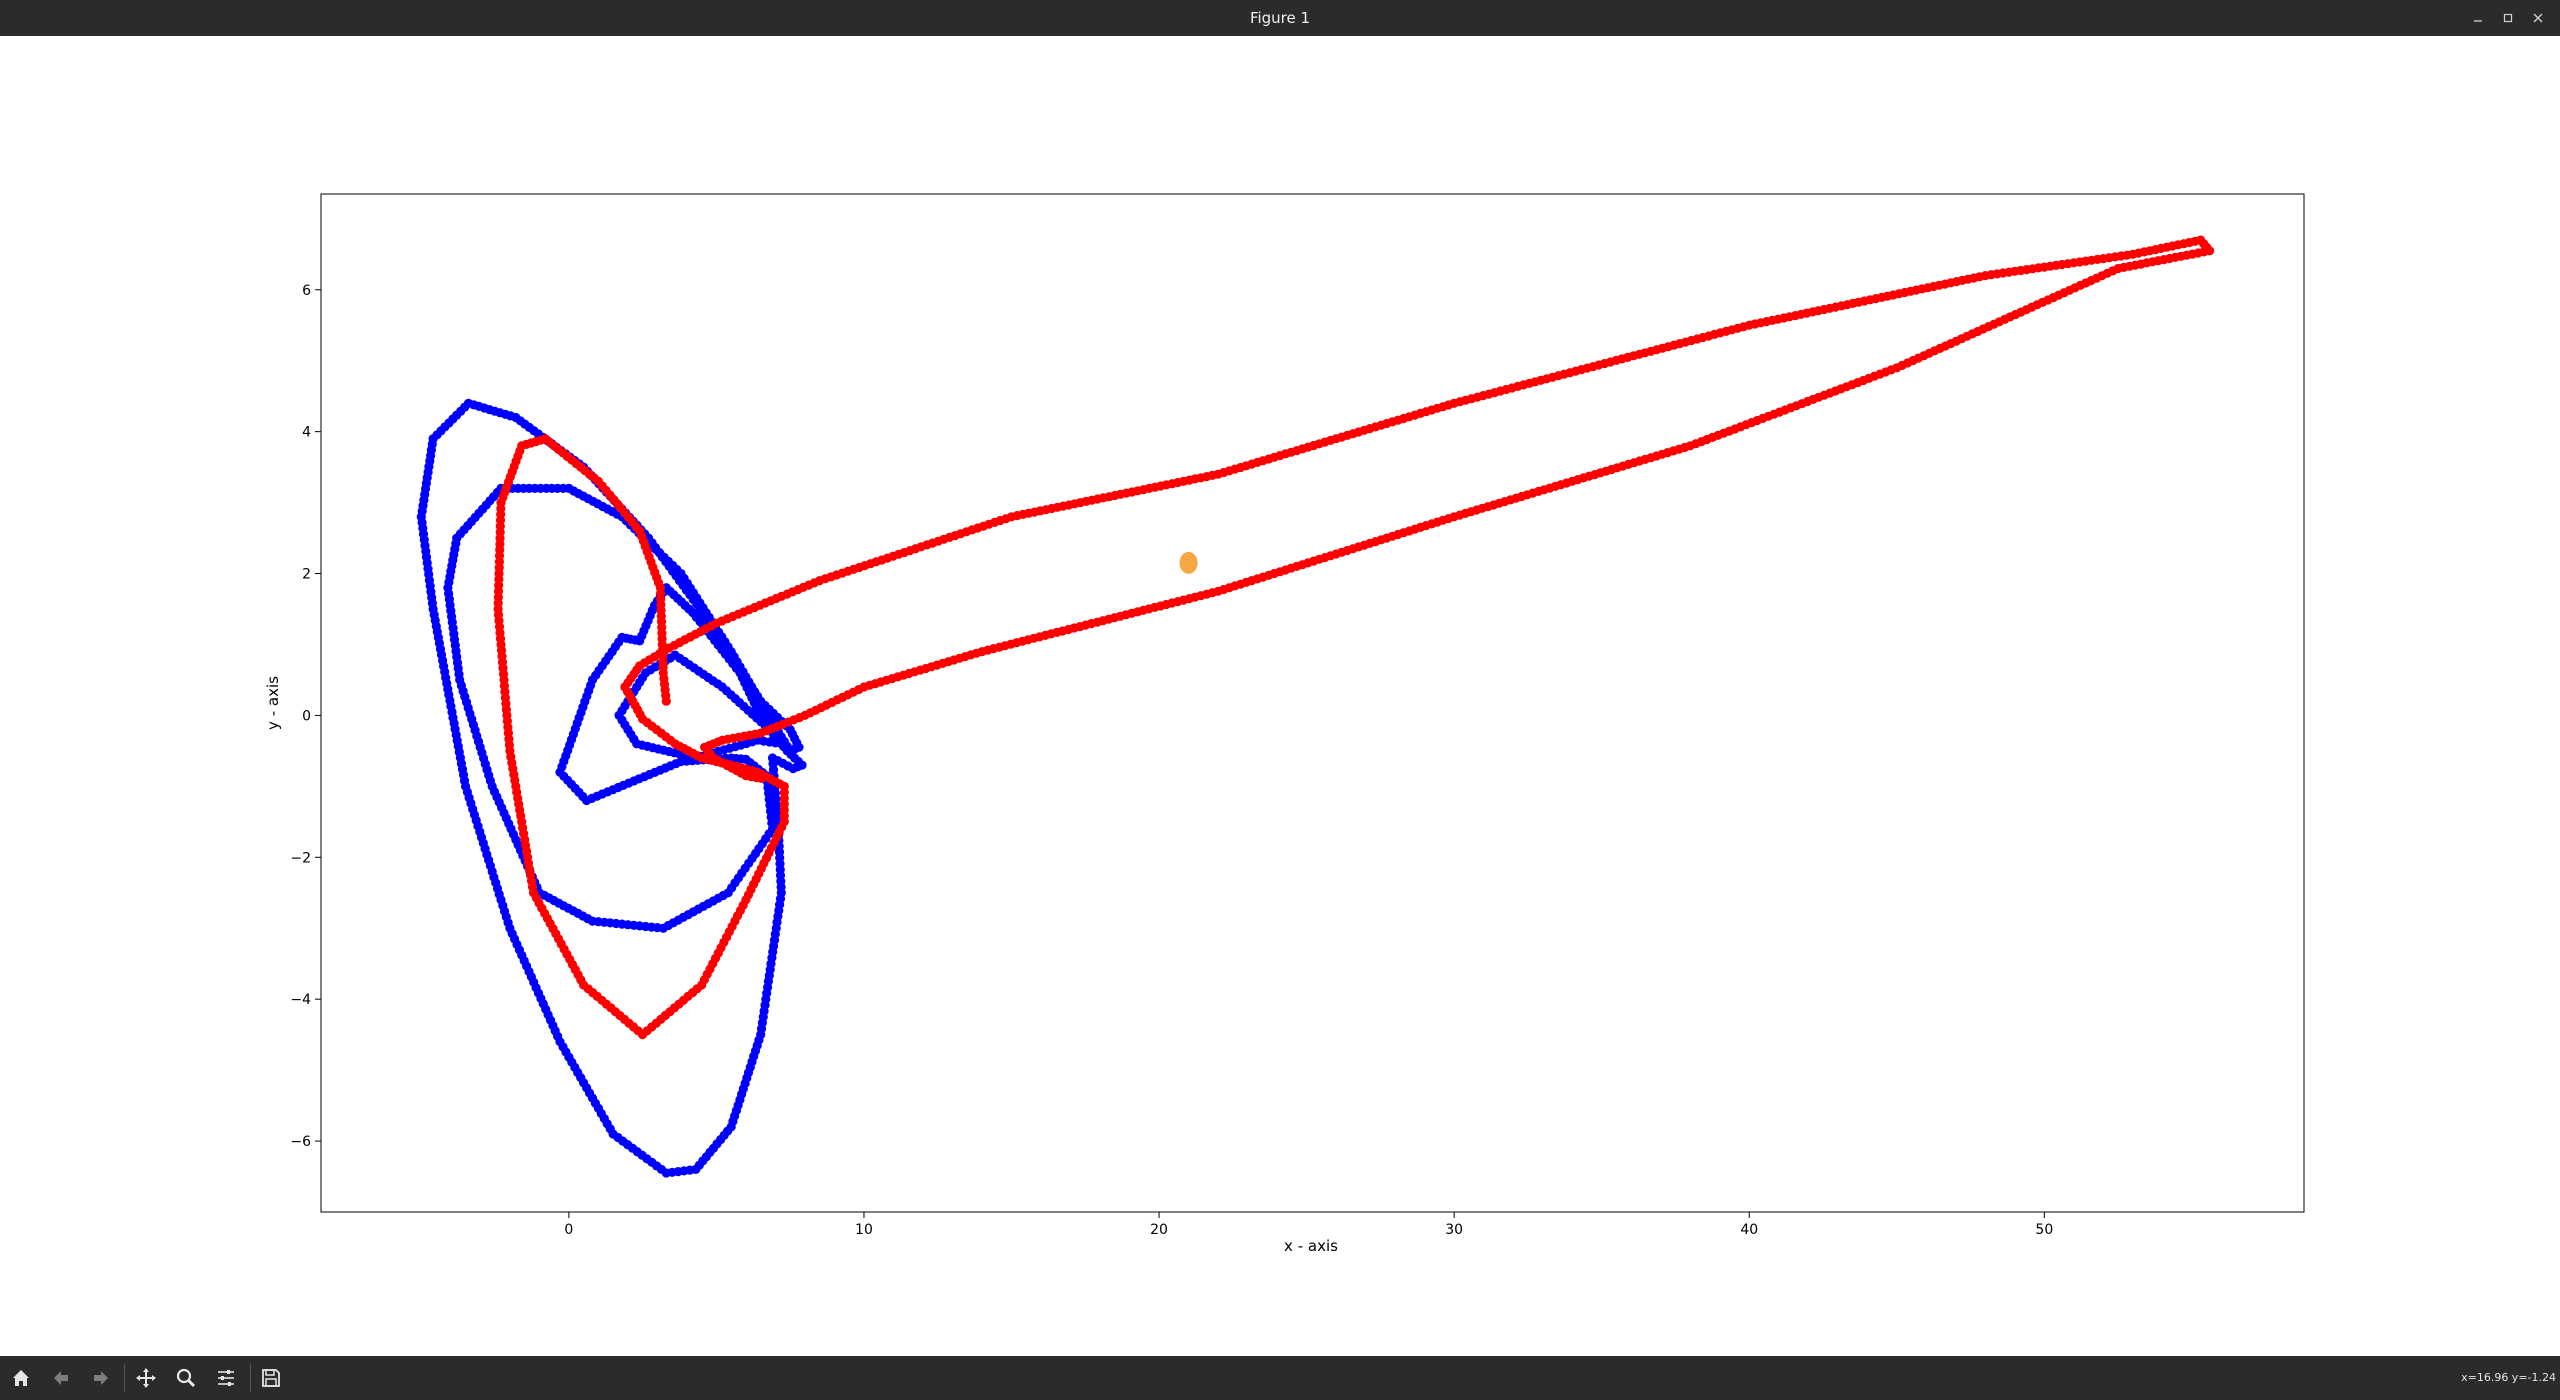 This screenshot has height=1400, width=2560. What do you see at coordinates (271, 1378) in the screenshot?
I see `save-icon` at bounding box center [271, 1378].